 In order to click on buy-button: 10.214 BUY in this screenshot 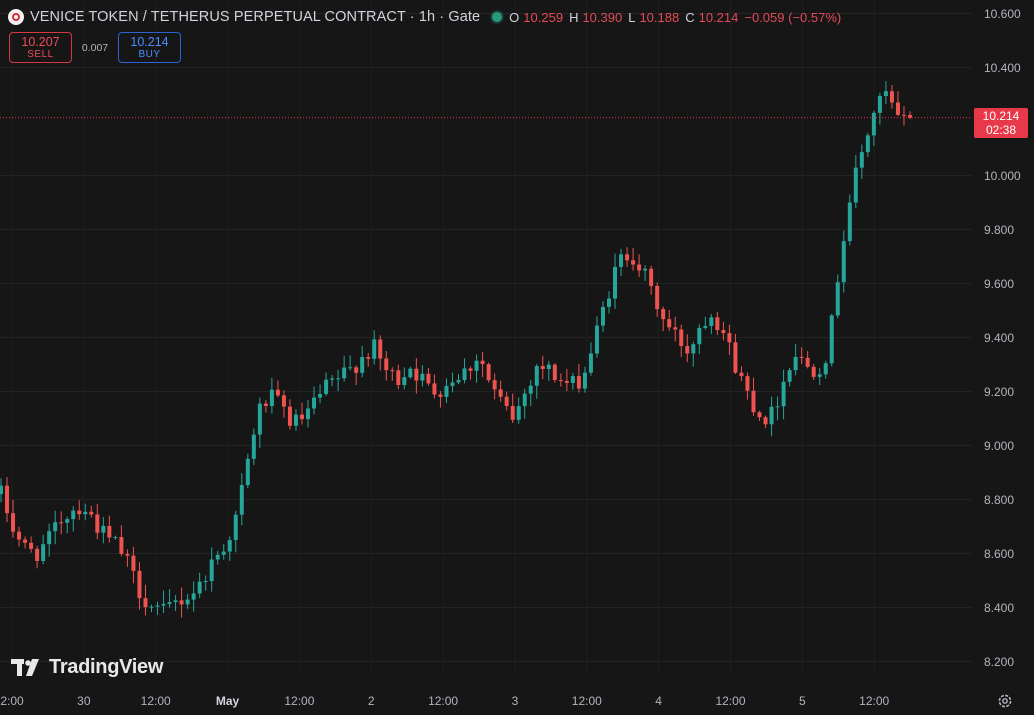, I will do `click(149, 47)`.